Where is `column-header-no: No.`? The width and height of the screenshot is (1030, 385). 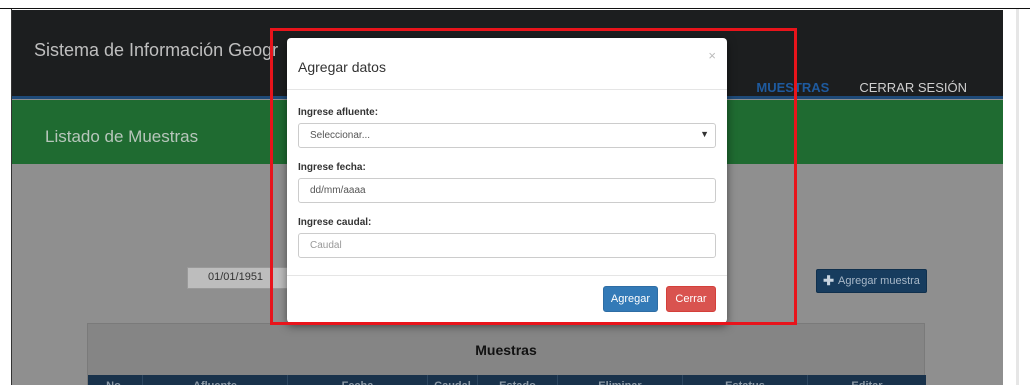 column-header-no: No. is located at coordinates (115, 380).